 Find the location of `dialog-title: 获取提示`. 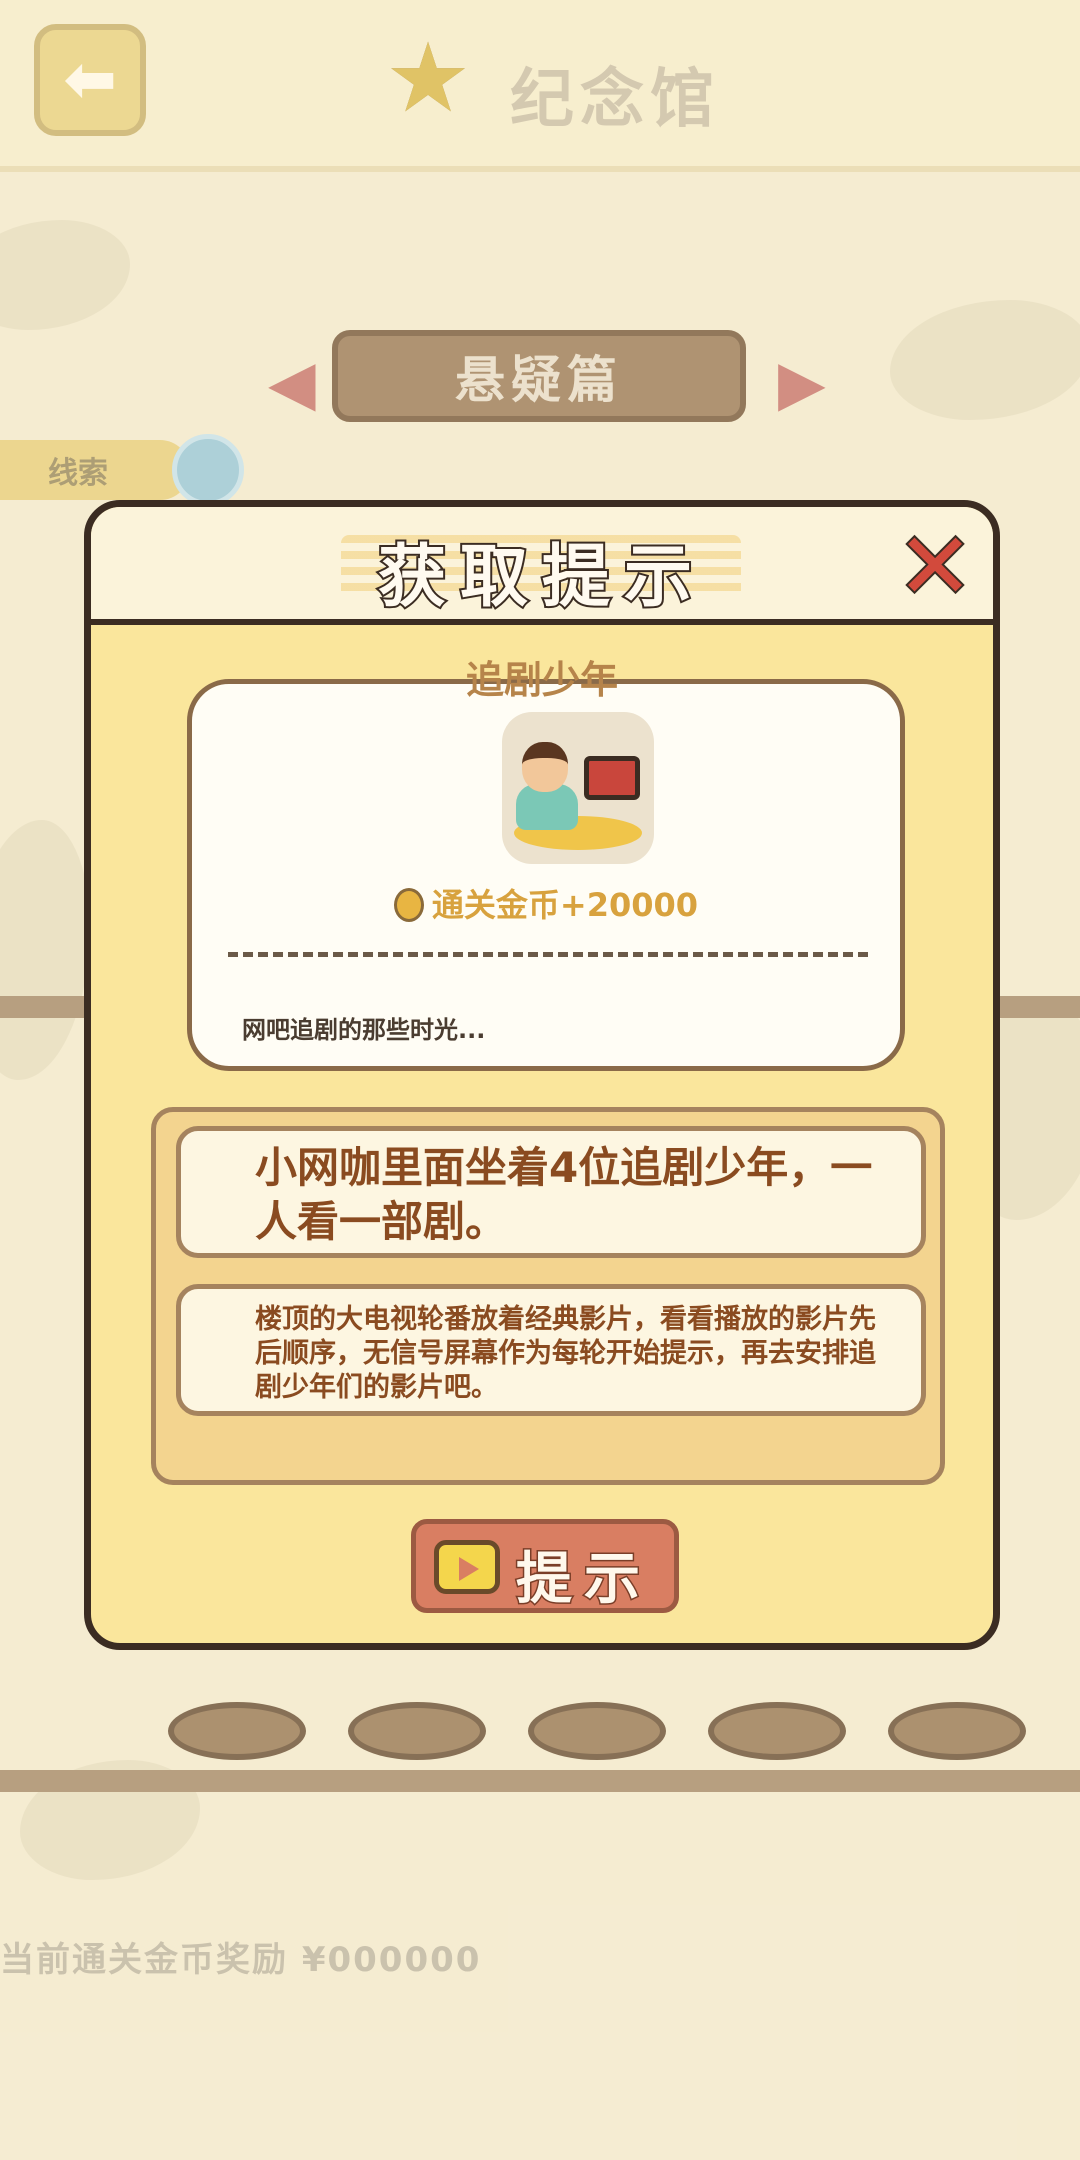

dialog-title: 获取提示 is located at coordinates (541, 577).